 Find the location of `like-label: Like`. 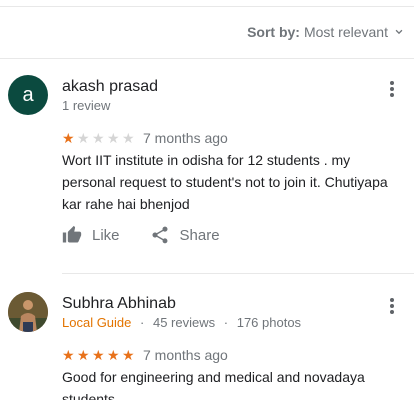

like-label: Like is located at coordinates (106, 235).